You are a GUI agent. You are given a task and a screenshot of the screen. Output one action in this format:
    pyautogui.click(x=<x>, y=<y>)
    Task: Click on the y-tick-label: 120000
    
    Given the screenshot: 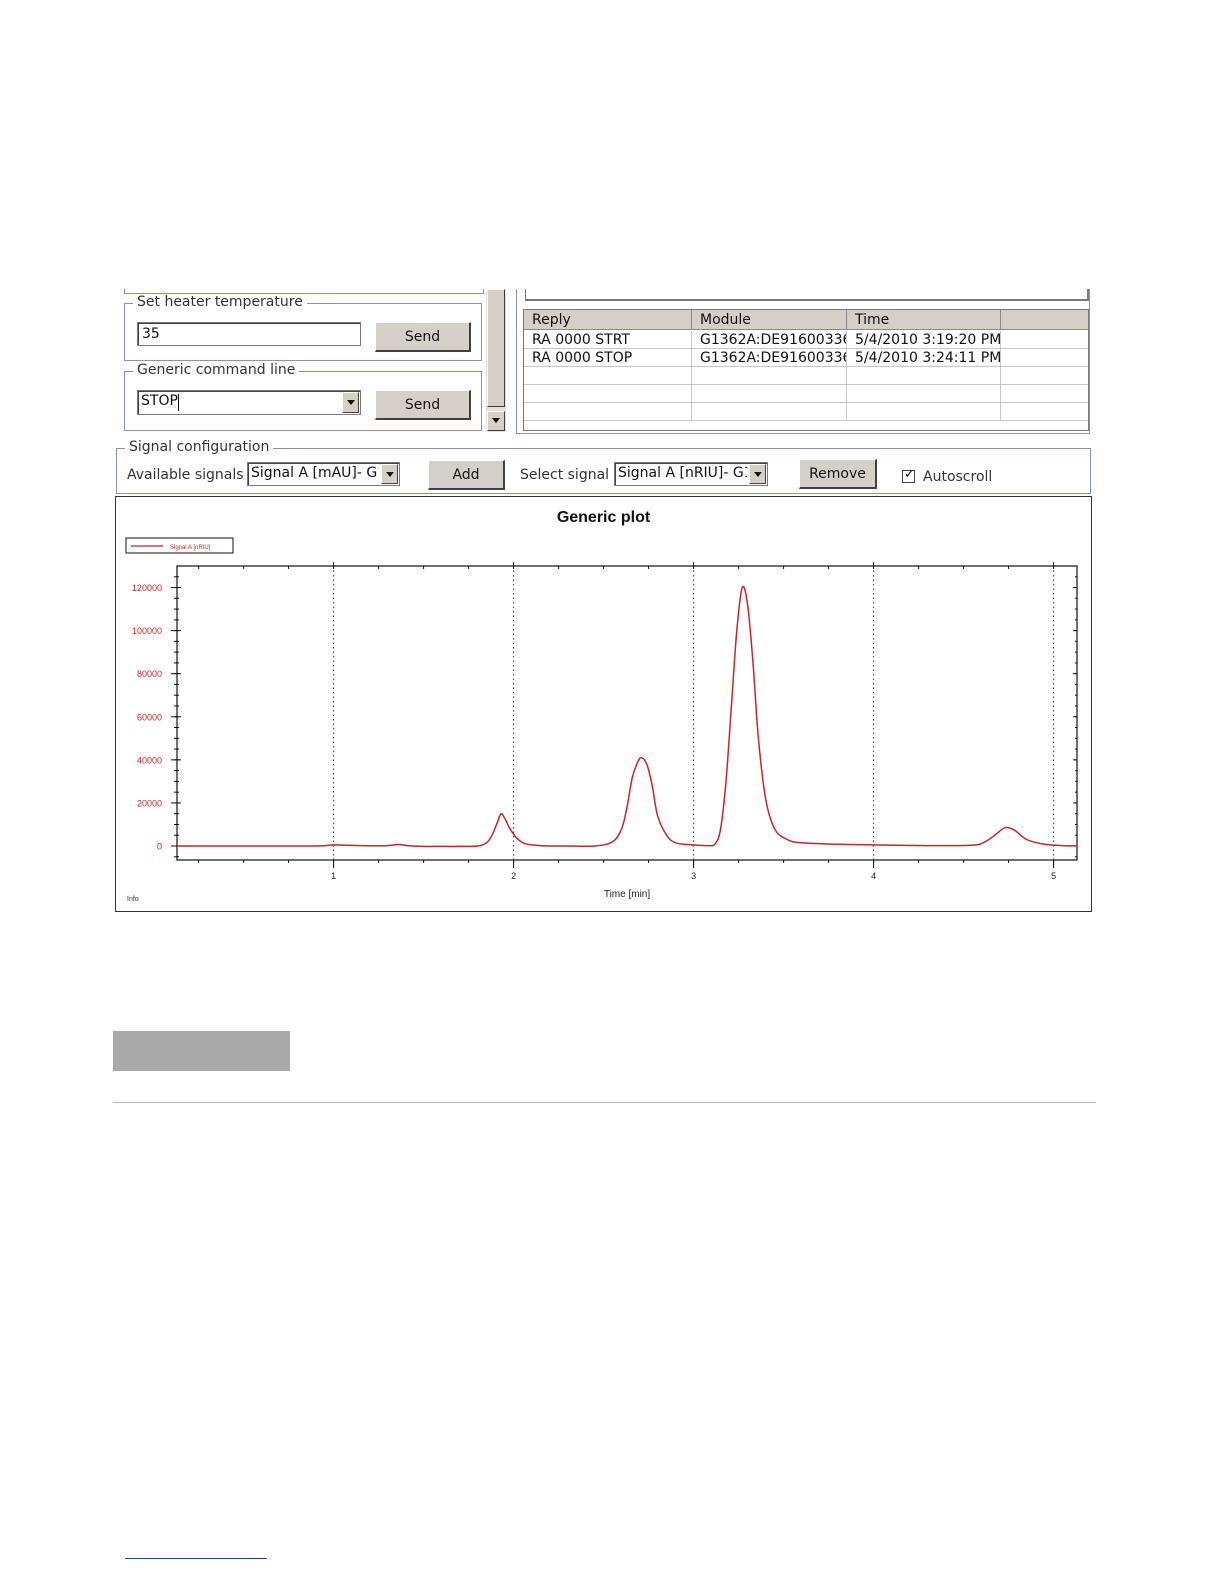 What is the action you would take?
    pyautogui.click(x=147, y=588)
    